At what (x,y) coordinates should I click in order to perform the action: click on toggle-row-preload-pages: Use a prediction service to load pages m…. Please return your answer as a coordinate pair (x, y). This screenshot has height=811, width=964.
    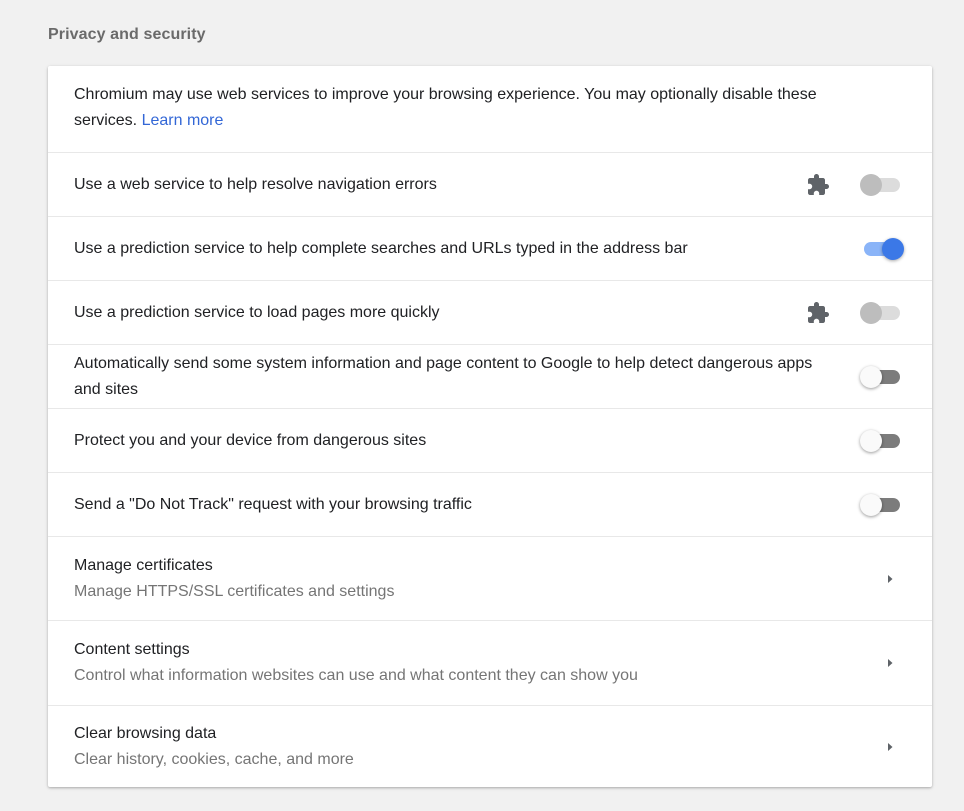
    Looking at the image, I should click on (490, 312).